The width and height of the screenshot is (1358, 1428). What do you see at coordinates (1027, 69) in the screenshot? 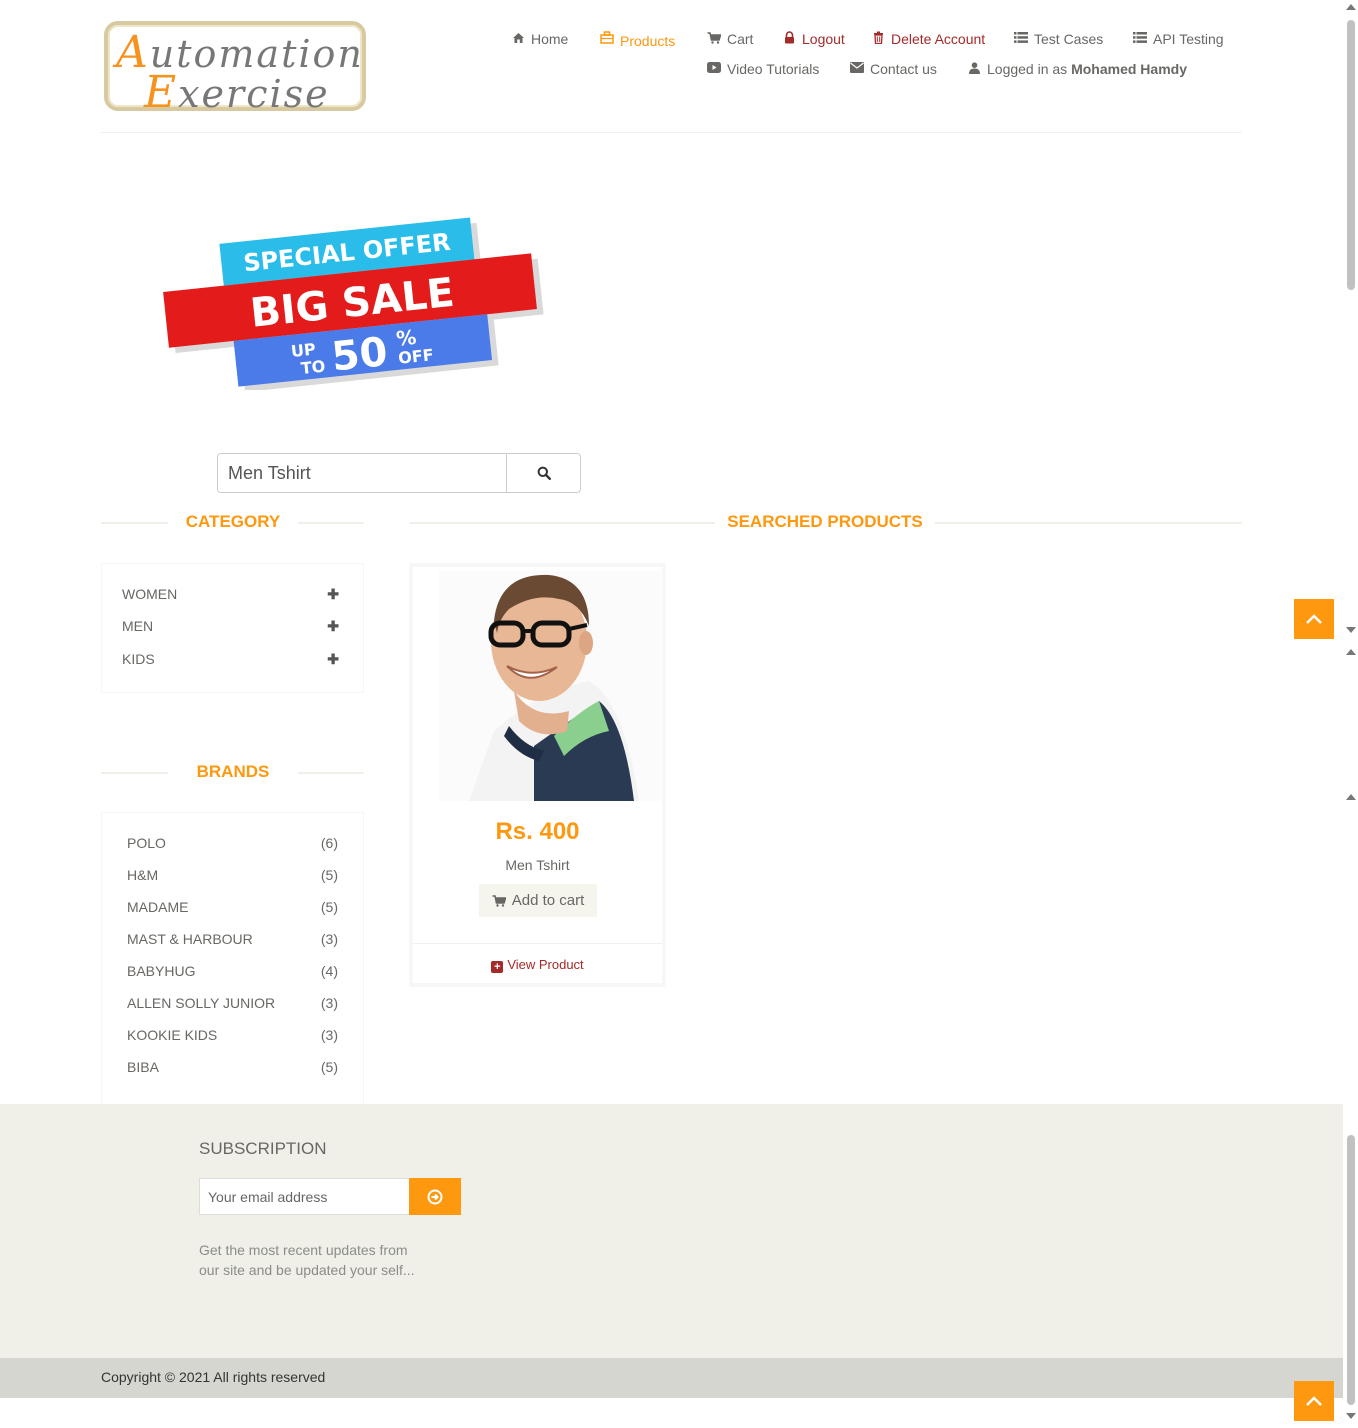
I see `logged-in-label: Logged in as` at bounding box center [1027, 69].